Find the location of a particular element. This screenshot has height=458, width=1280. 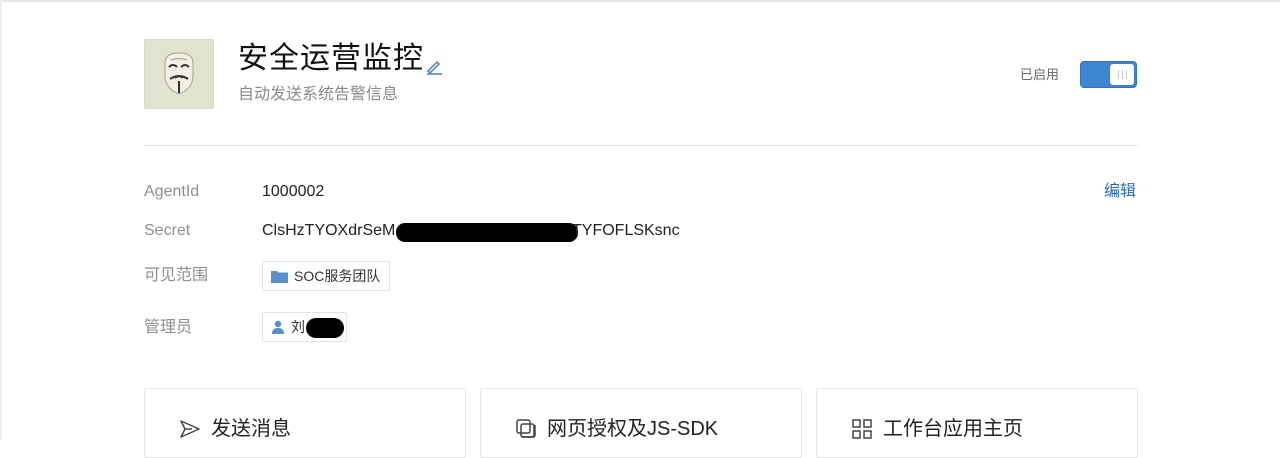

card-workbench-home: 工作台应用主页 is located at coordinates (977, 423).